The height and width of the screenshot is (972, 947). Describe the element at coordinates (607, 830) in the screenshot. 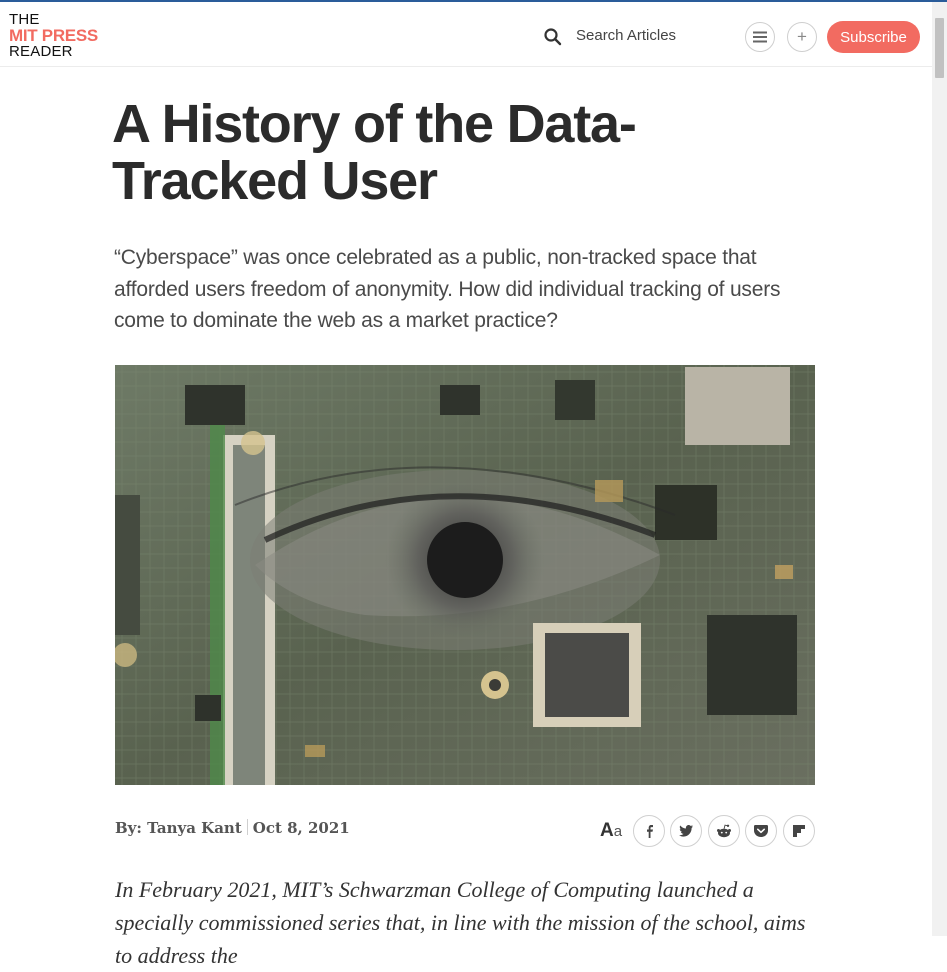

I see `text-size-large-label: A` at that location.